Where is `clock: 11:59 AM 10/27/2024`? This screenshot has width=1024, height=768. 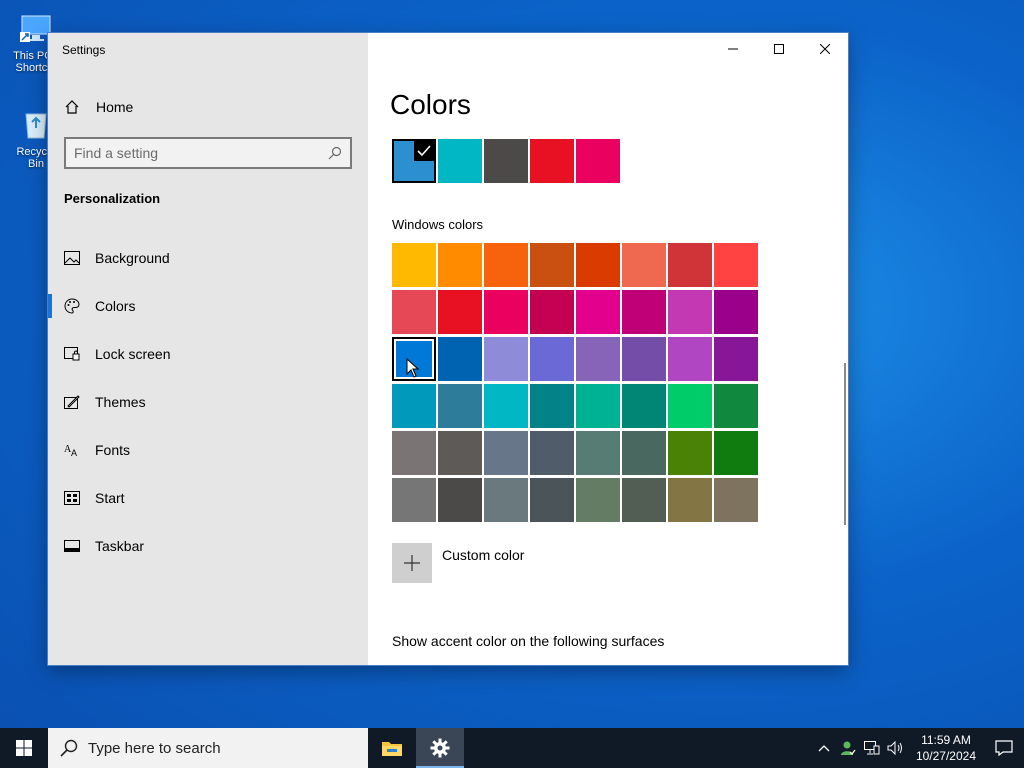
clock: 11:59 AM 10/27/2024 is located at coordinates (946, 748).